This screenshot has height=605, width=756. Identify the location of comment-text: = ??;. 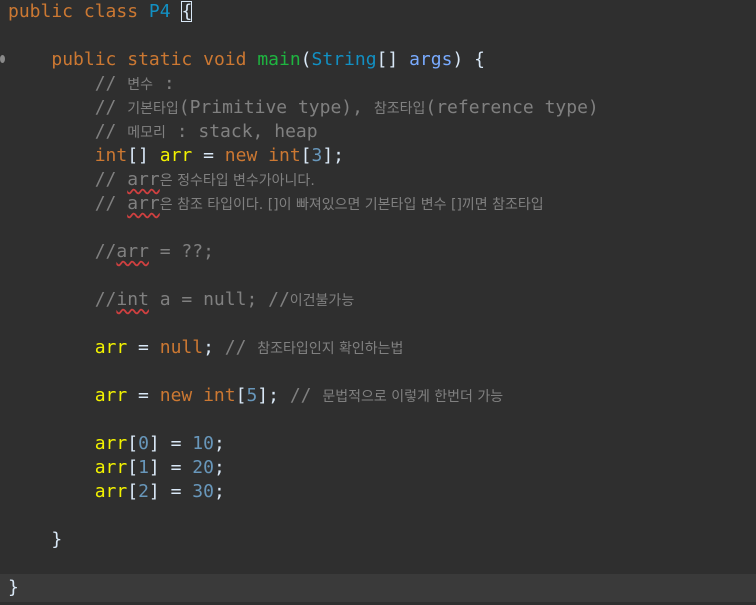
(181, 251).